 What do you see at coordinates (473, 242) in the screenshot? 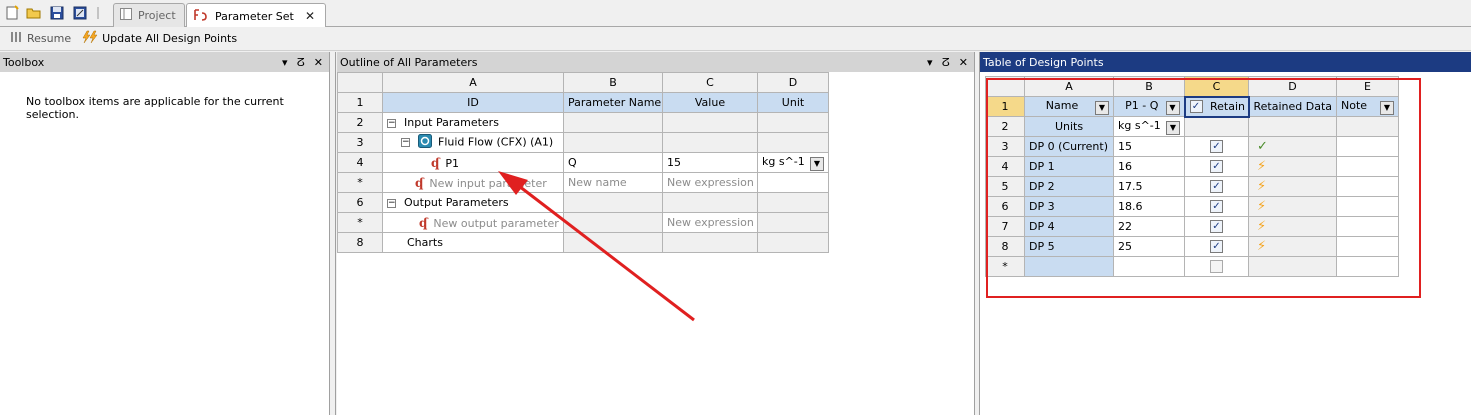
I see `tree-cell: Charts` at bounding box center [473, 242].